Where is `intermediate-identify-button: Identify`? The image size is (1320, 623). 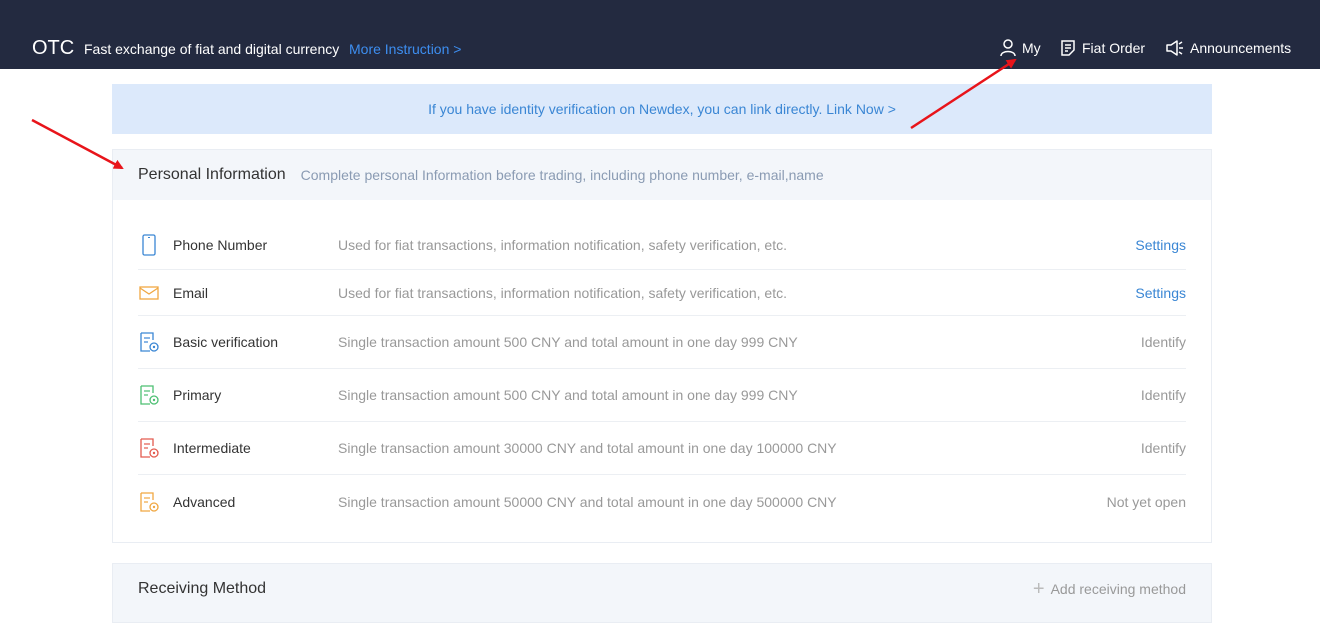
intermediate-identify-button: Identify is located at coordinates (1163, 448).